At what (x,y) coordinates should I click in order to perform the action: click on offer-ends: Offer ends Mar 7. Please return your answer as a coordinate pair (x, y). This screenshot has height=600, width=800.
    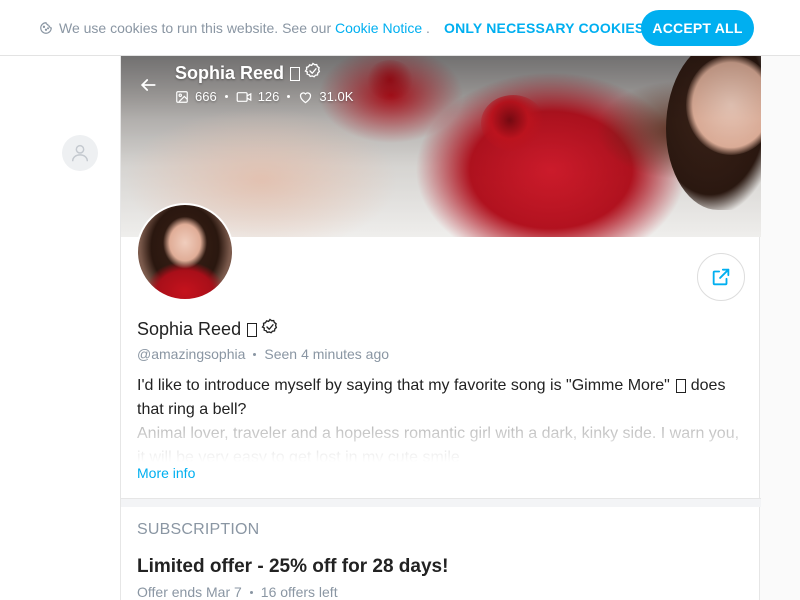
    Looking at the image, I should click on (189, 592).